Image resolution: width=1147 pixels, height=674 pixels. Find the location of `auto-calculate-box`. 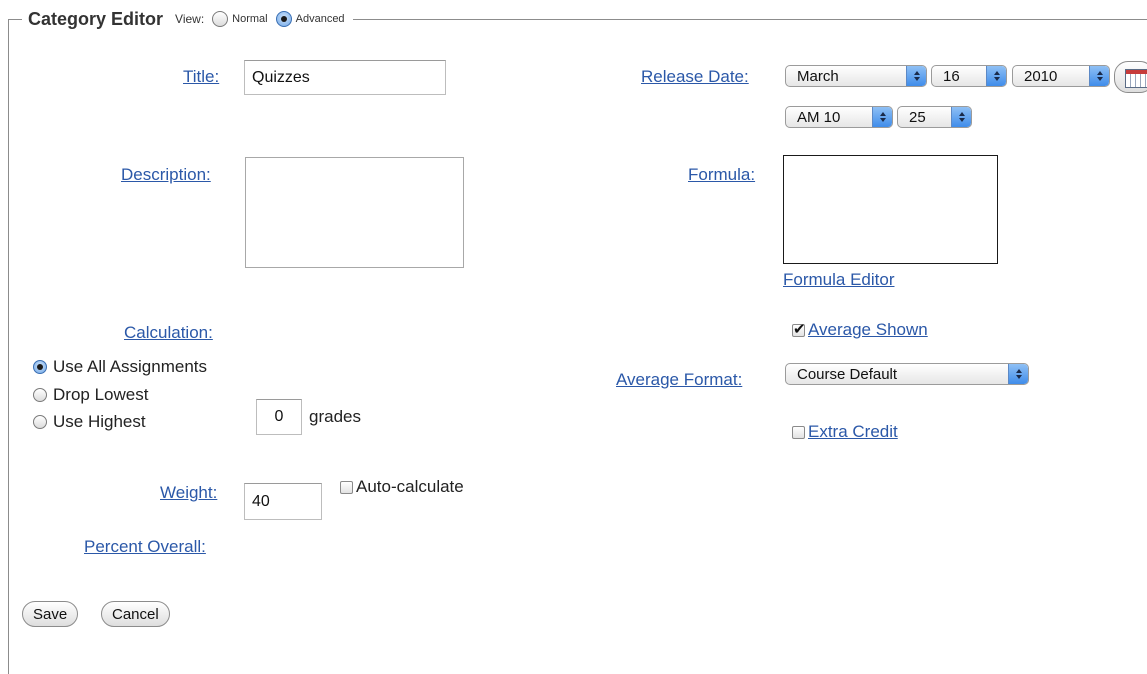

auto-calculate-box is located at coordinates (346, 487).